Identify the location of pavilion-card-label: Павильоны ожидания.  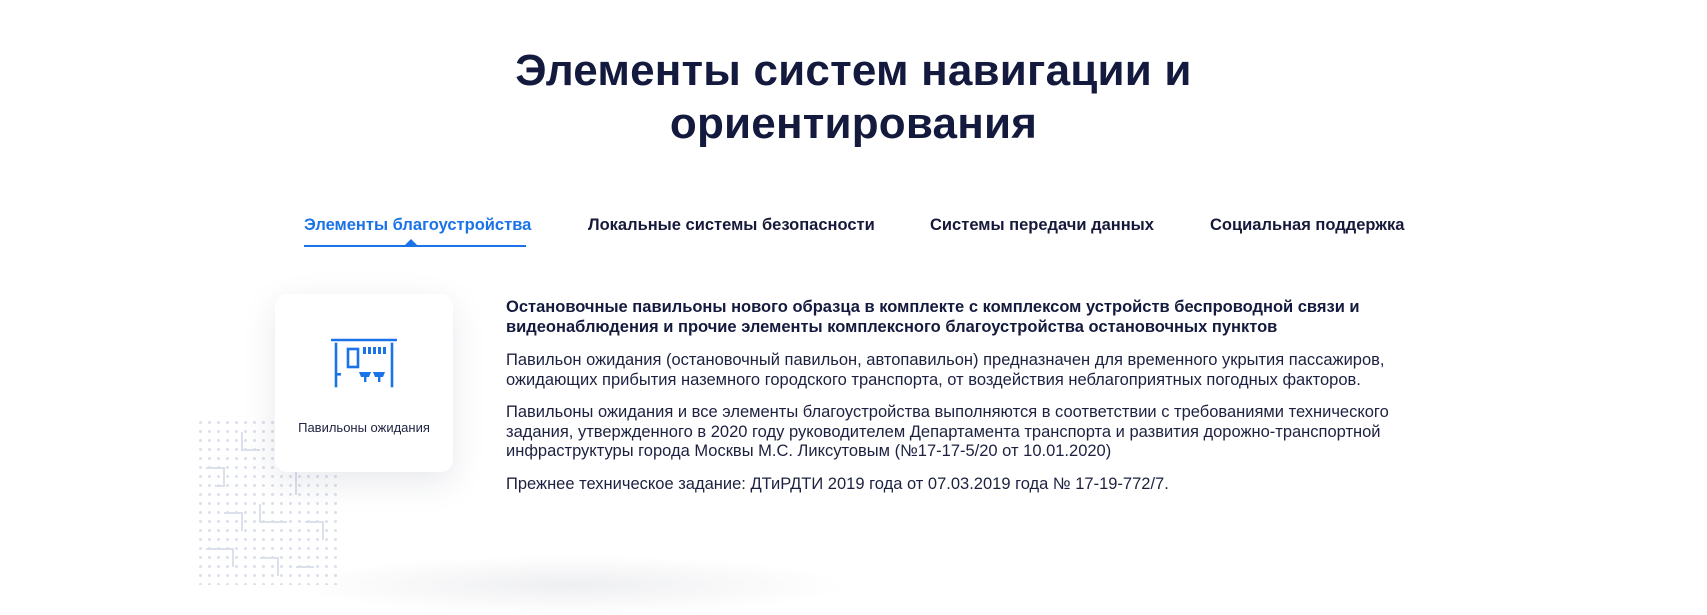
(364, 427).